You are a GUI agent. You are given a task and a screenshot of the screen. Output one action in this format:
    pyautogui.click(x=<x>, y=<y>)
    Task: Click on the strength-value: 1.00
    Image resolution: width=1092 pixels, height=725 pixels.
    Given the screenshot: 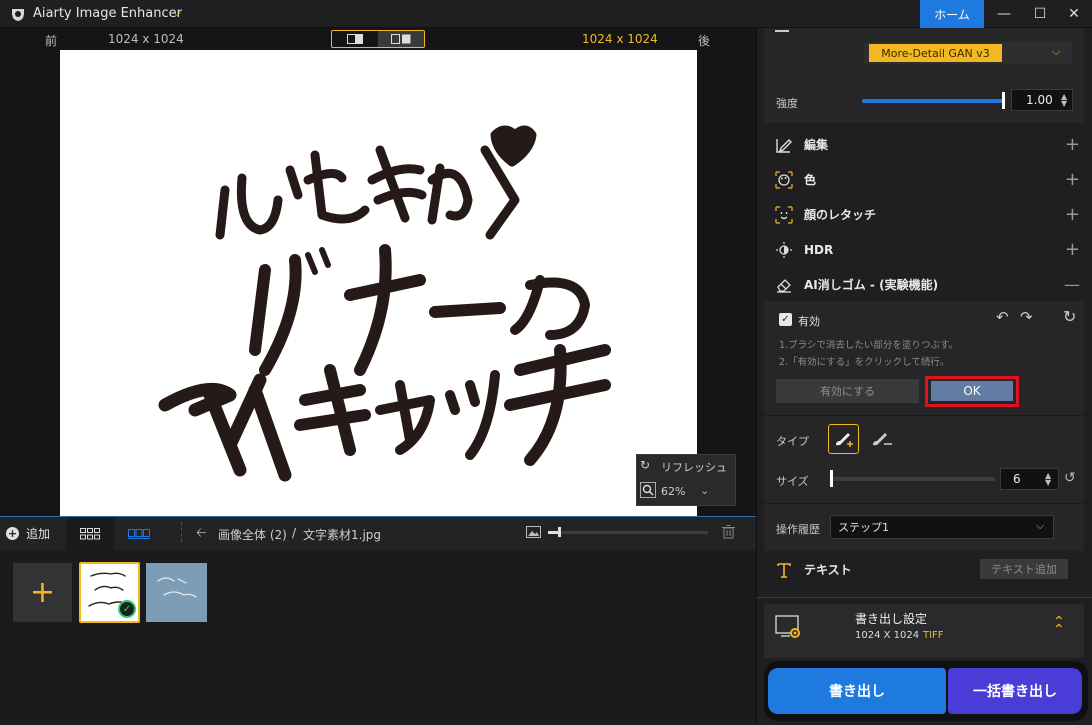 What is the action you would take?
    pyautogui.click(x=1039, y=100)
    